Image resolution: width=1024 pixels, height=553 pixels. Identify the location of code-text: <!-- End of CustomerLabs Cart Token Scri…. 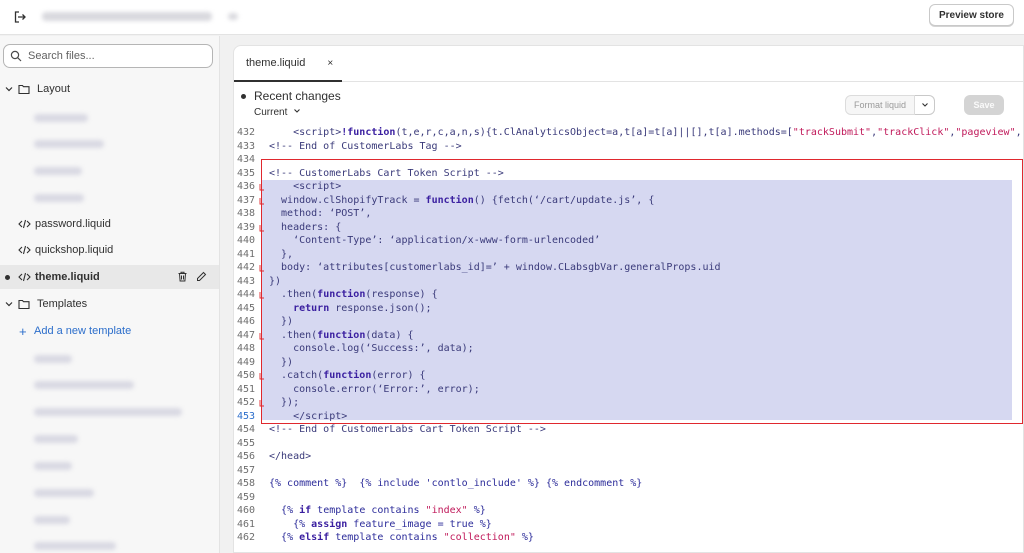
(407, 429).